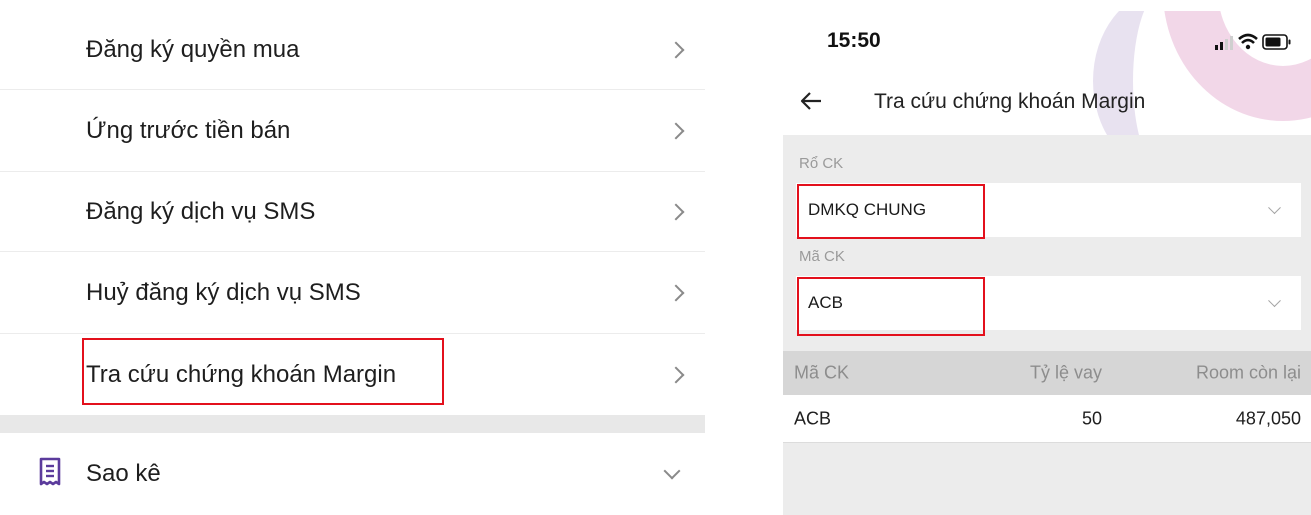 This screenshot has height=515, width=1311. I want to click on cell-ma-ck: ACB, so click(813, 418).